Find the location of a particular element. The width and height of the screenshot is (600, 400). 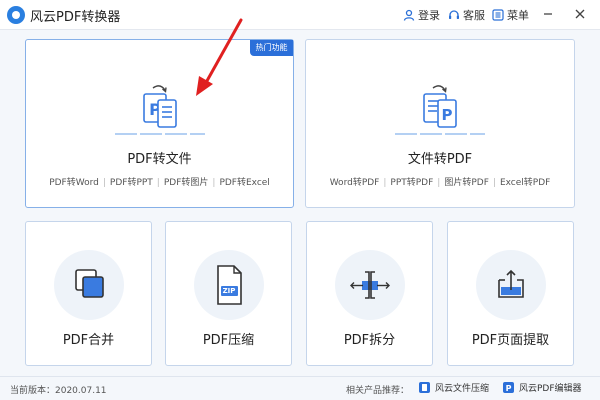

menu-button: 菜单 is located at coordinates (510, 15).